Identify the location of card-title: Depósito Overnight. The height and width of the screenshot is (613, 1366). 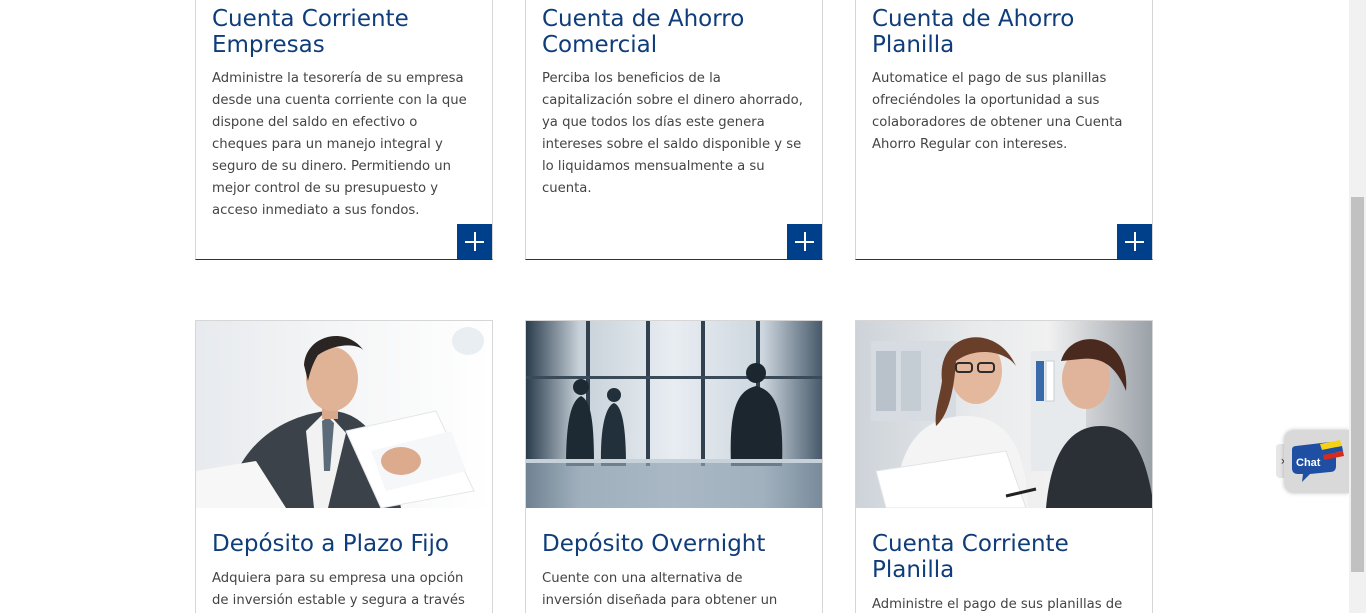
(674, 532).